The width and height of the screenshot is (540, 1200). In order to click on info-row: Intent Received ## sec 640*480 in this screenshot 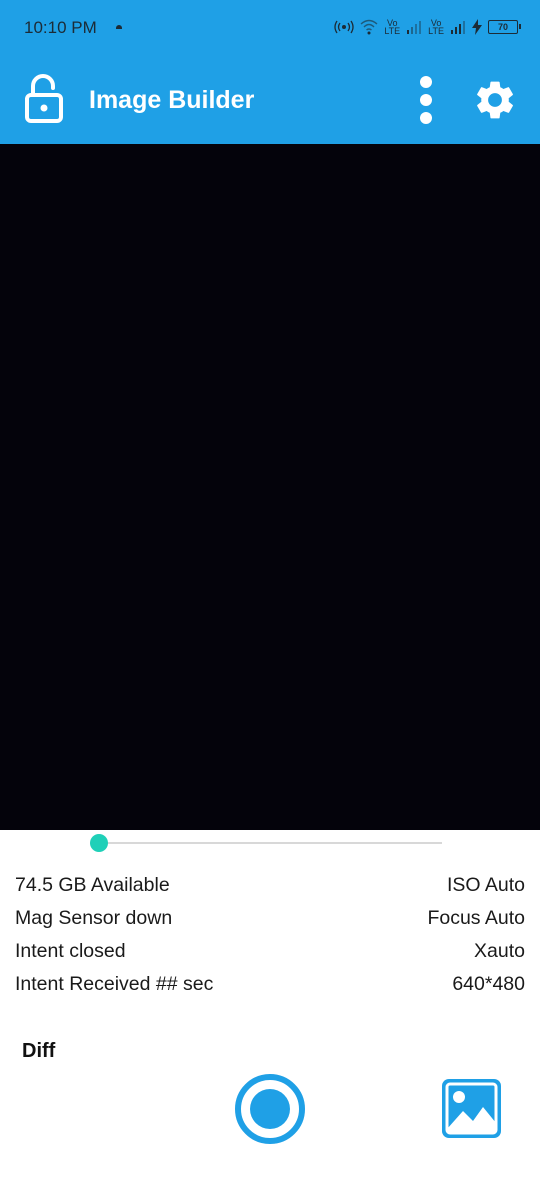, I will do `click(270, 989)`.